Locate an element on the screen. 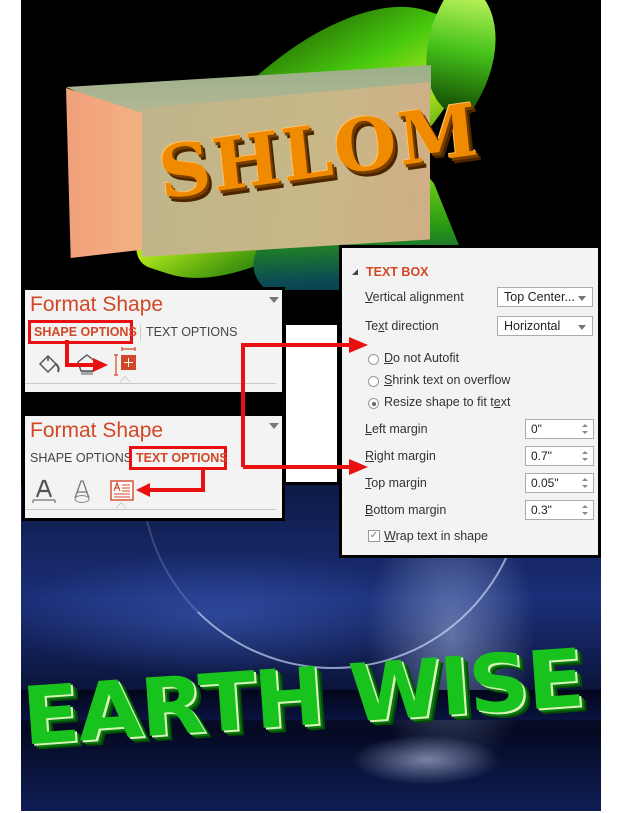 Image resolution: width=620 pixels, height=813 pixels. wrap-text-label: Wrap text in shape is located at coordinates (436, 536).